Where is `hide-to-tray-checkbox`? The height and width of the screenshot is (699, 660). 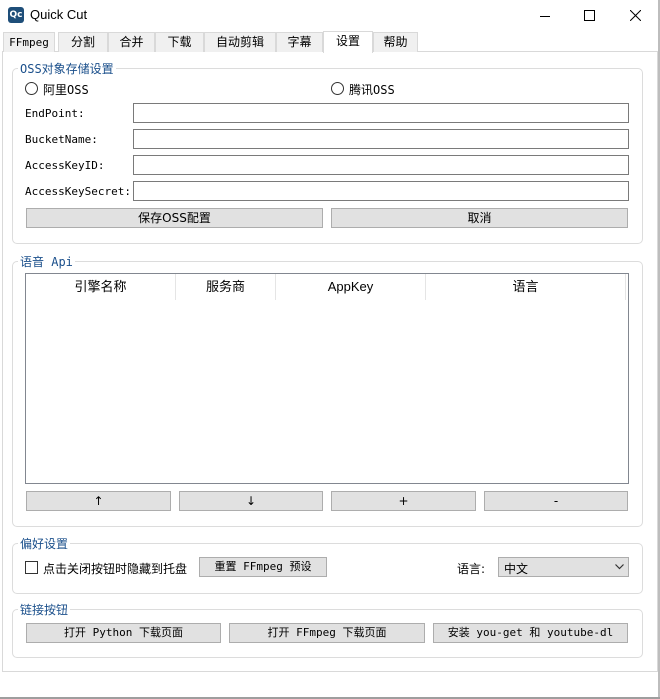 hide-to-tray-checkbox is located at coordinates (31, 567).